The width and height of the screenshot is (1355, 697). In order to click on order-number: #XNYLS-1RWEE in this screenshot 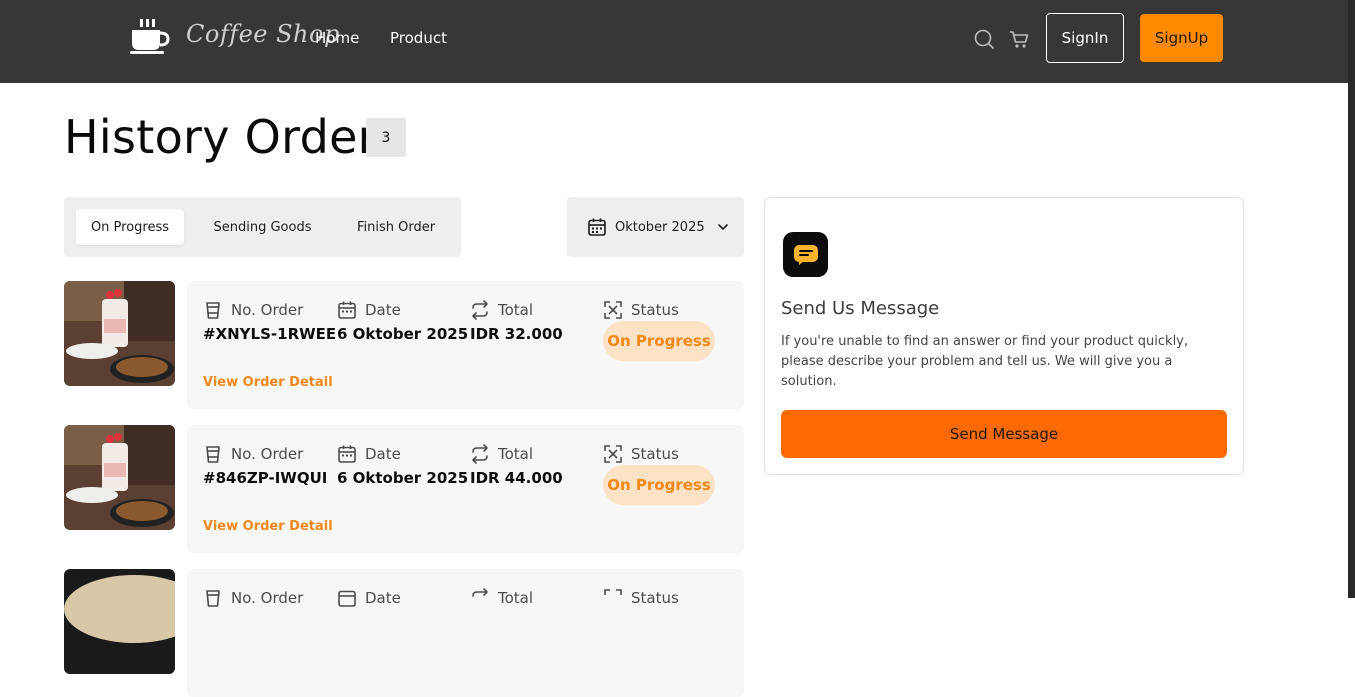, I will do `click(270, 334)`.